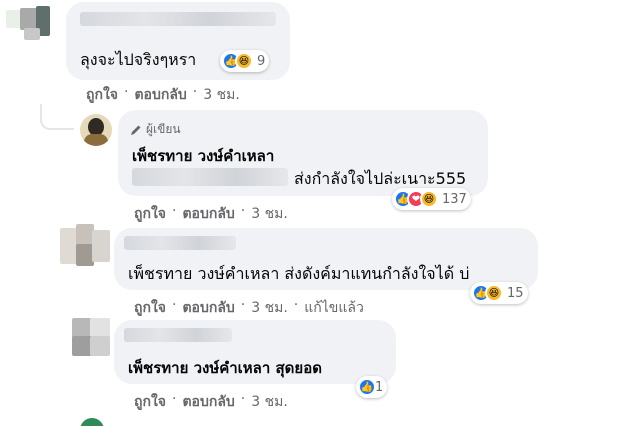 Image resolution: width=640 pixels, height=426 pixels. Describe the element at coordinates (367, 387) in the screenshot. I see `like-icon: 👍` at that location.